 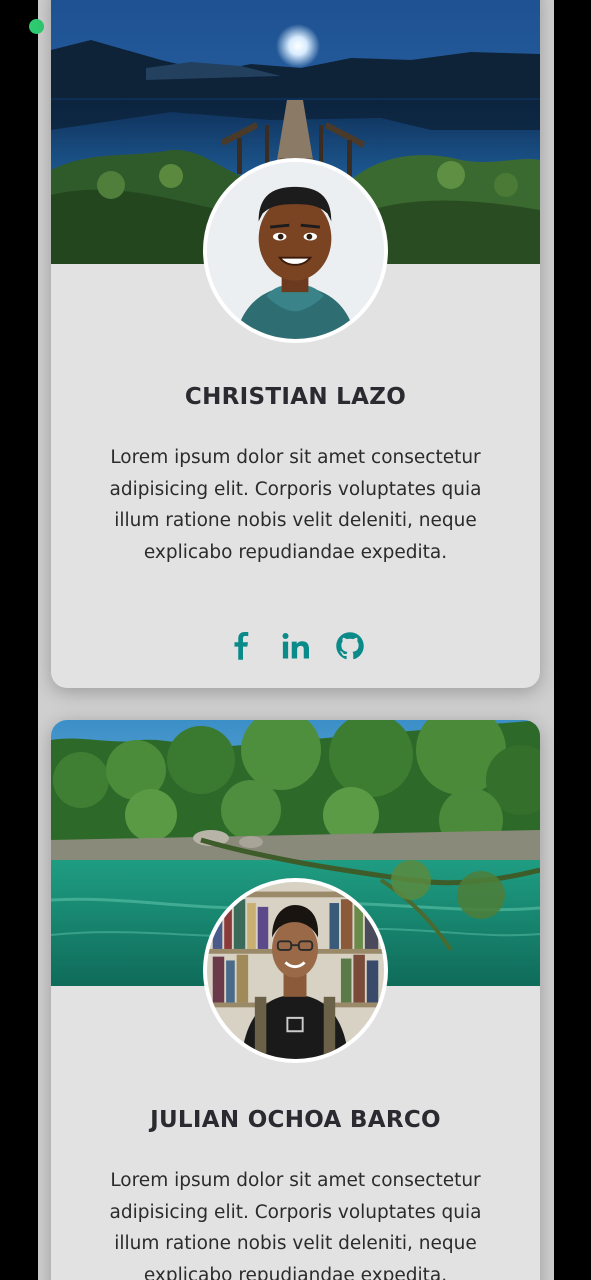 I want to click on profile-name: JULIAN OCHOA BARCO, so click(x=295, y=1120).